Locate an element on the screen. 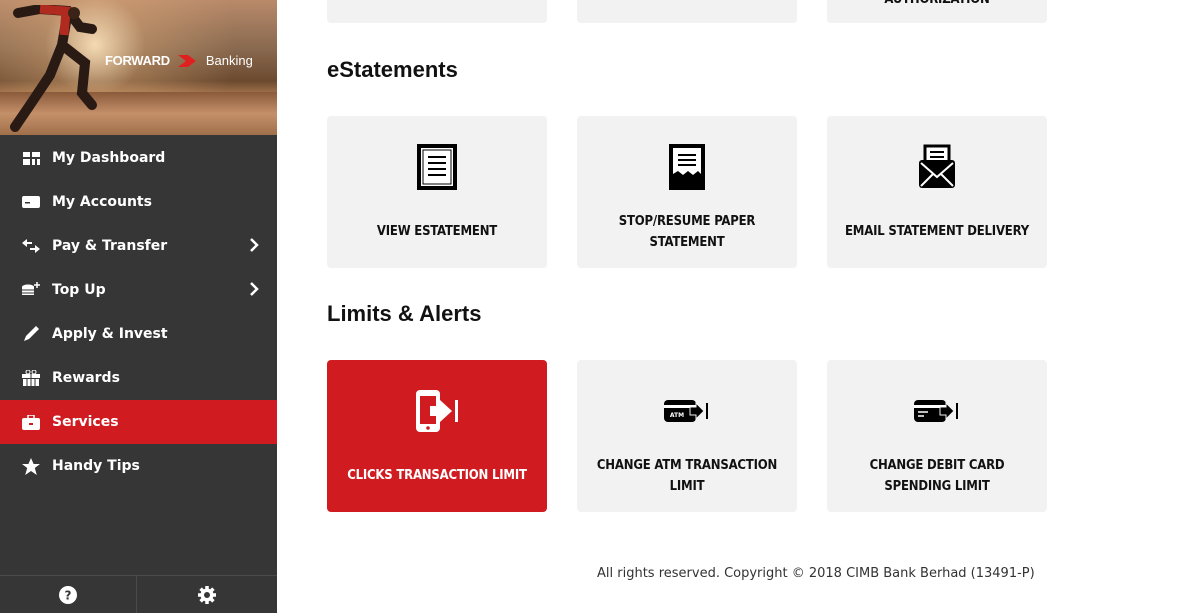 The width and height of the screenshot is (1203, 613). sidebar-item-top-up: Top Up is located at coordinates (138, 290).